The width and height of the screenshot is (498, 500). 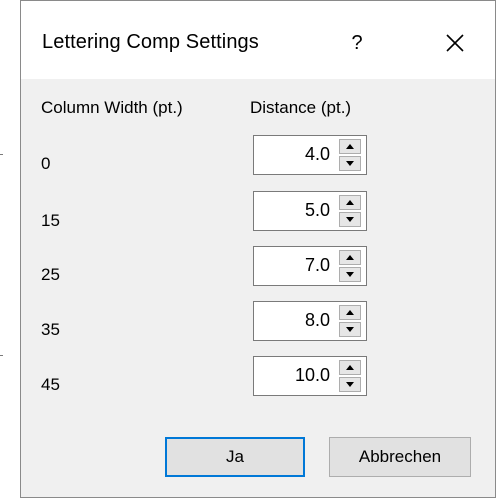 What do you see at coordinates (50, 329) in the screenshot?
I see `column-width-value: 35` at bounding box center [50, 329].